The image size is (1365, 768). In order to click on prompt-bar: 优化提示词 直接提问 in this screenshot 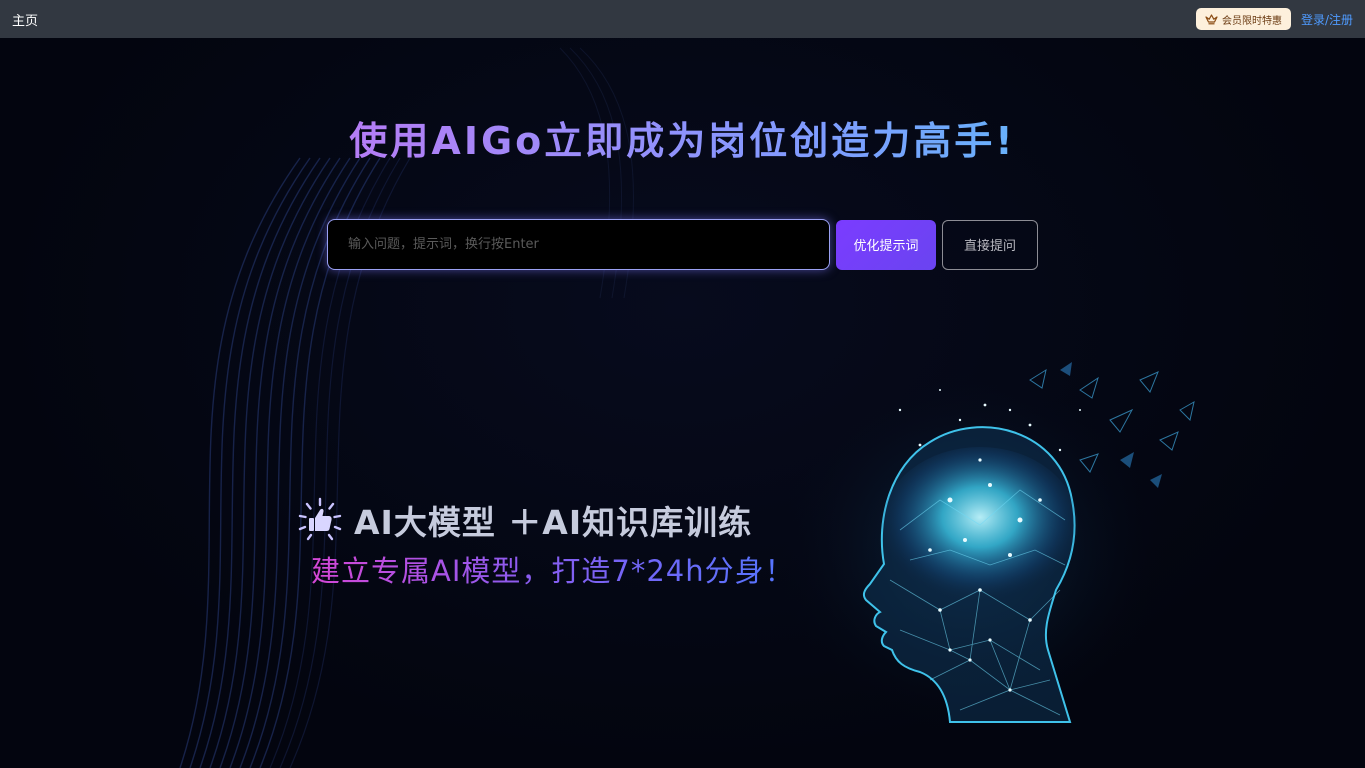, I will do `click(682, 244)`.